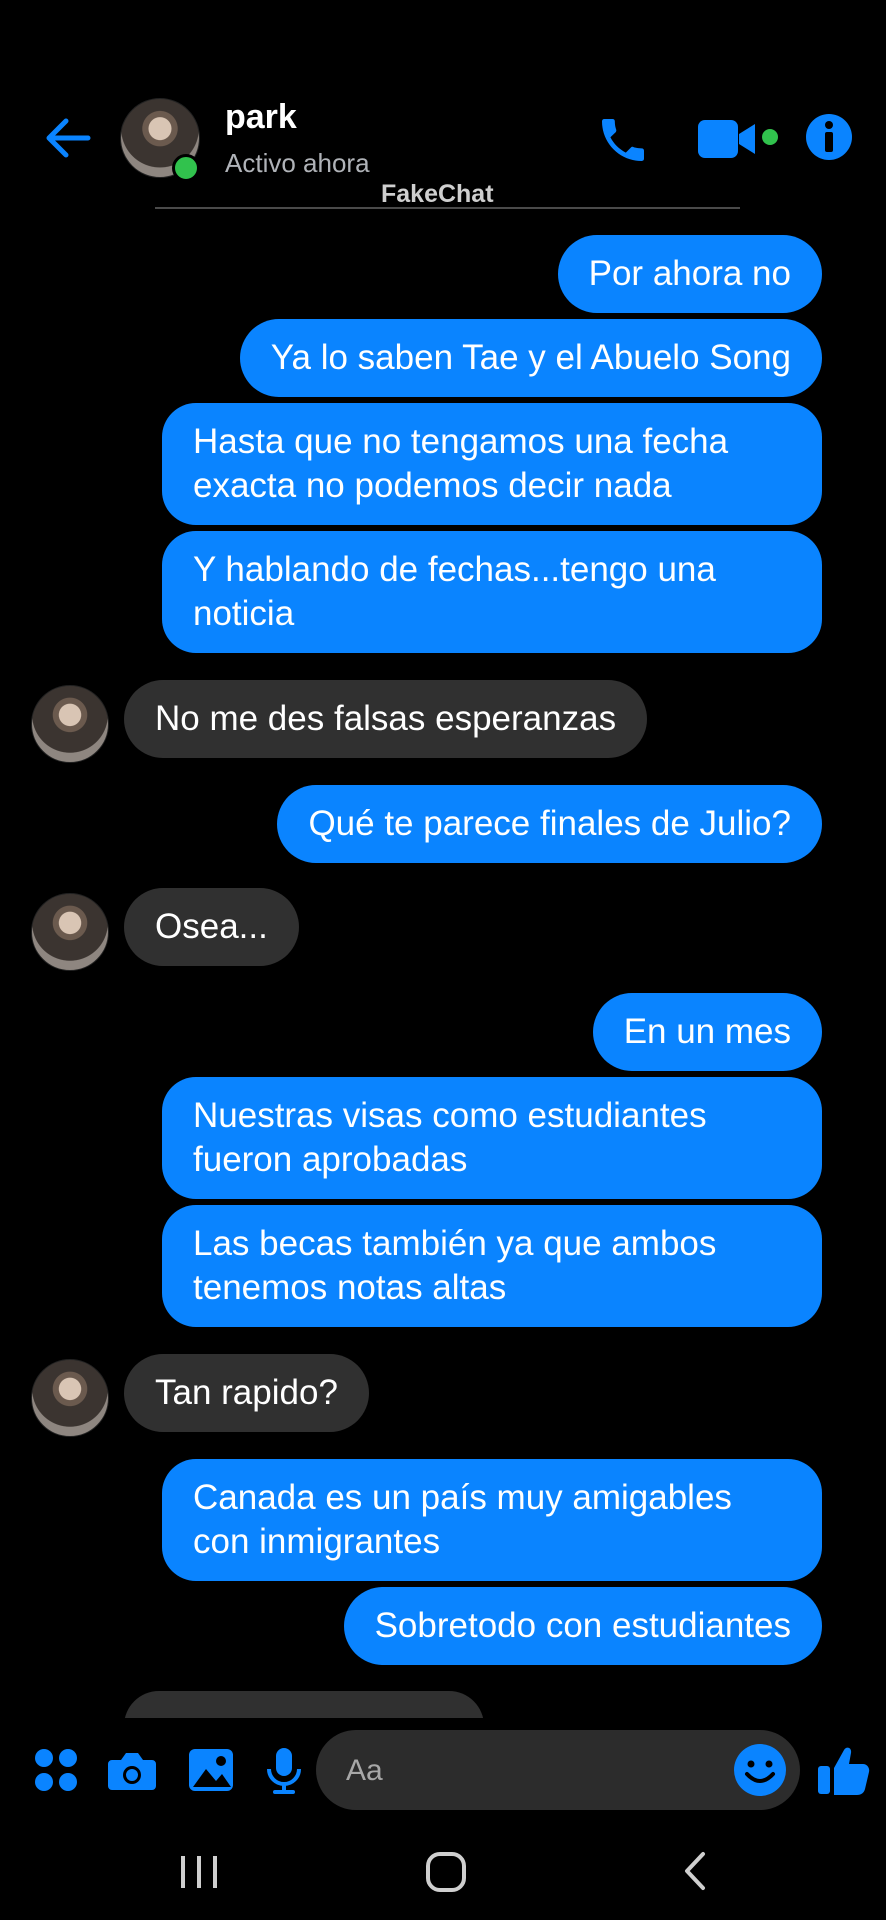  I want to click on apps-button, so click(56, 1770).